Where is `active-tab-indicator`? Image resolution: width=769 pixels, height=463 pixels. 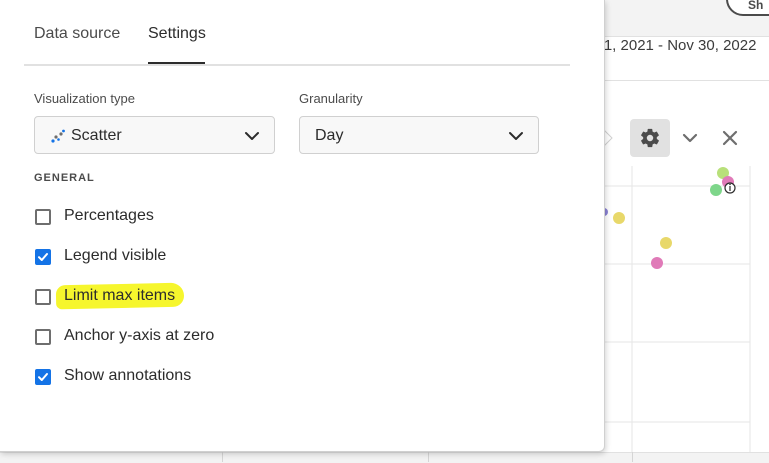
active-tab-indicator is located at coordinates (176, 63).